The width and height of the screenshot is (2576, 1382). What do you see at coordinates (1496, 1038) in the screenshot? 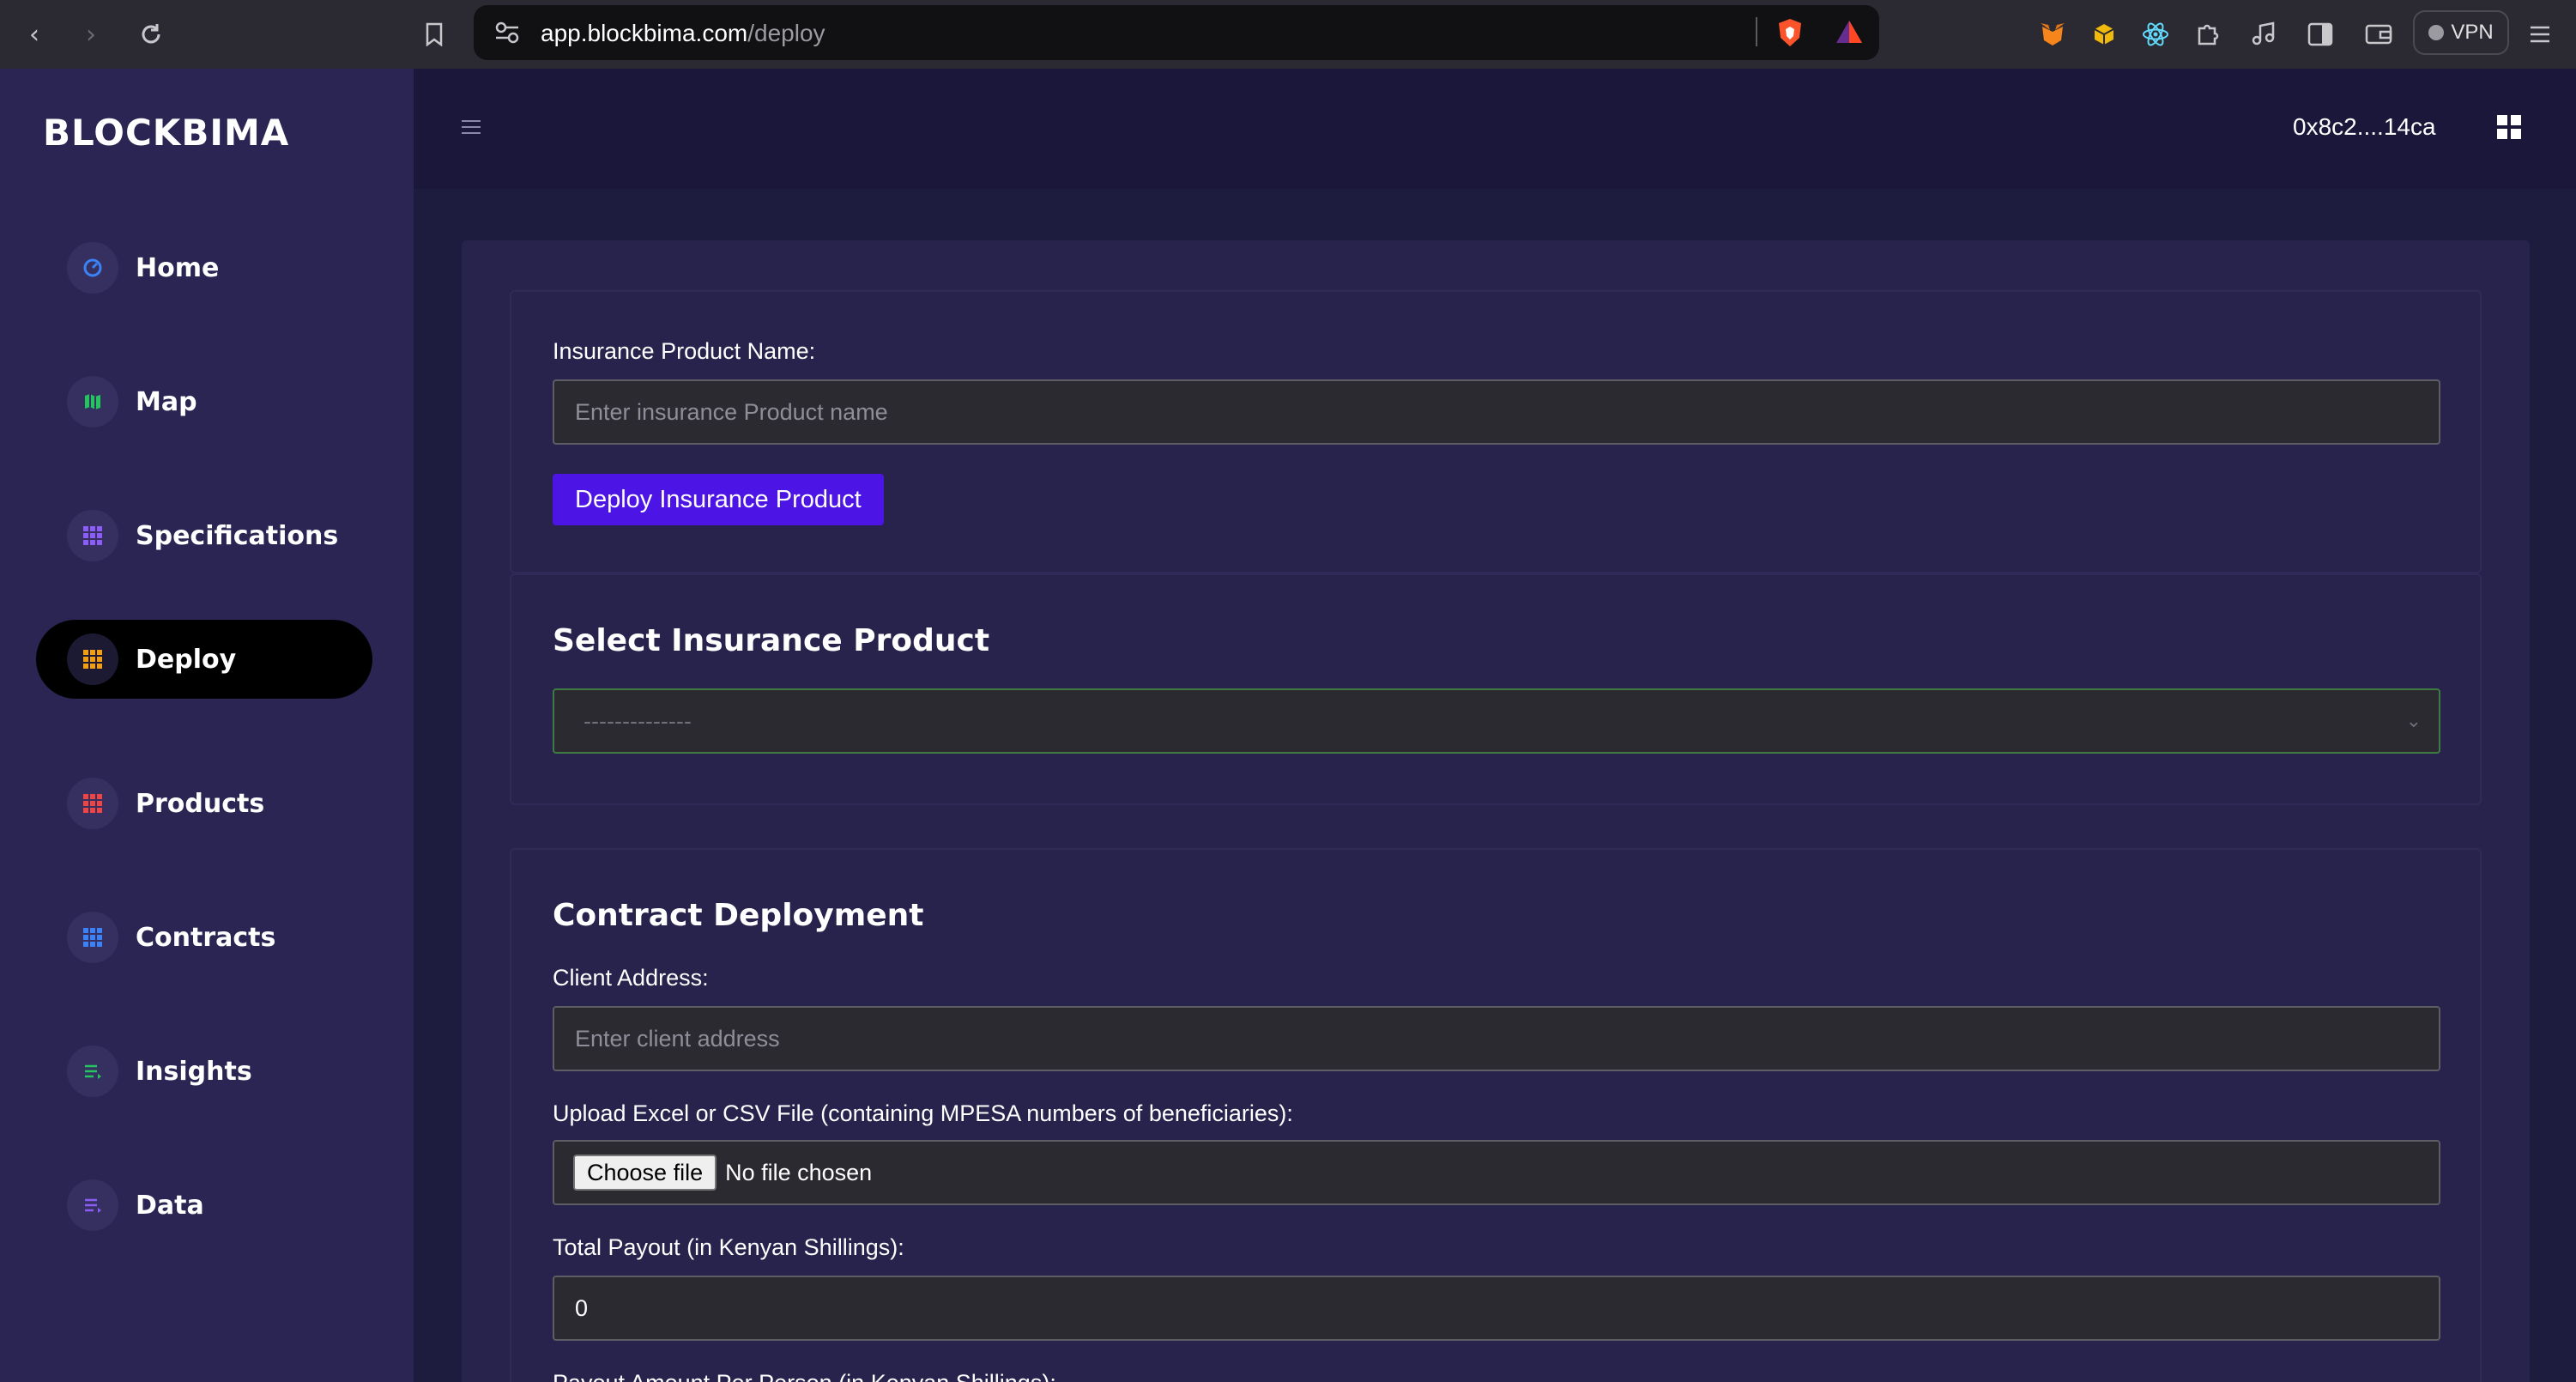
I see `client-address-input: Enter client address` at bounding box center [1496, 1038].